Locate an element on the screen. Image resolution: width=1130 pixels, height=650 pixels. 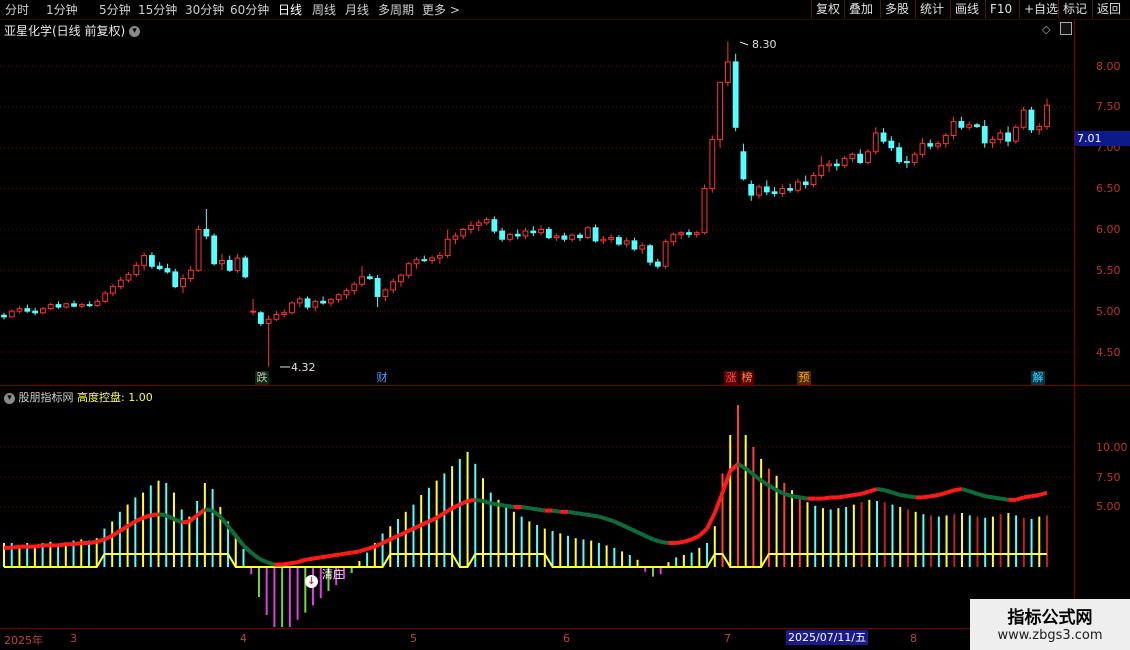
back-button: 返回 is located at coordinates (1108, 9).